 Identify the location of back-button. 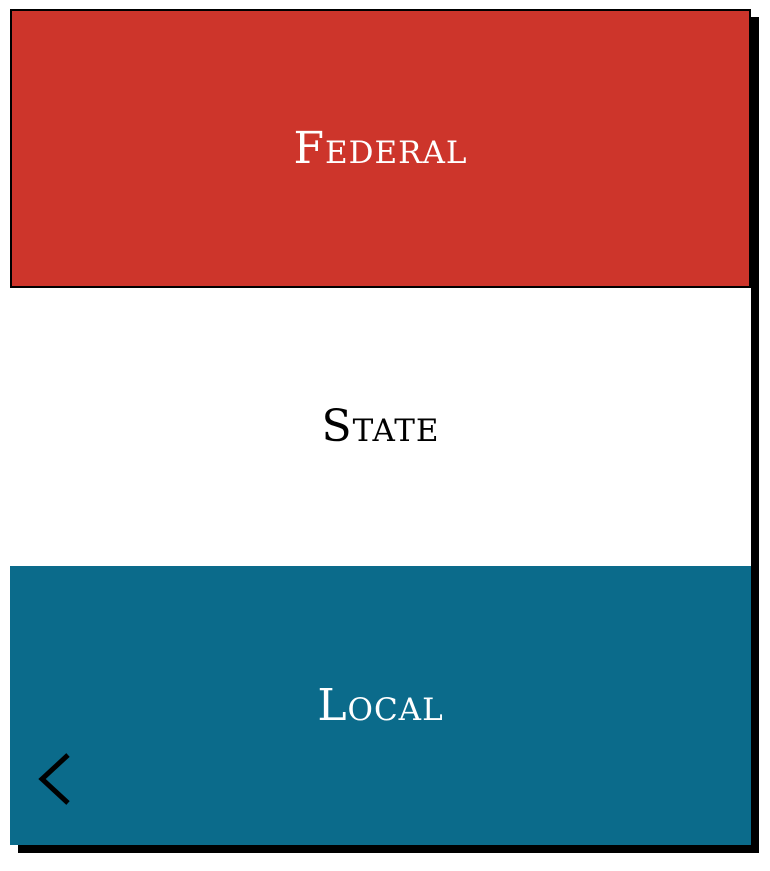
(54, 777).